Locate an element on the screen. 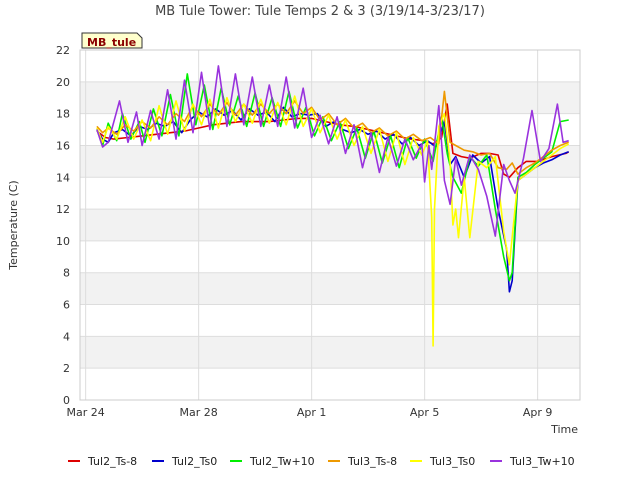 This screenshot has width=640, height=480. legend-item-Tul3_Ts0: Tul3_Ts0 is located at coordinates (442, 461).